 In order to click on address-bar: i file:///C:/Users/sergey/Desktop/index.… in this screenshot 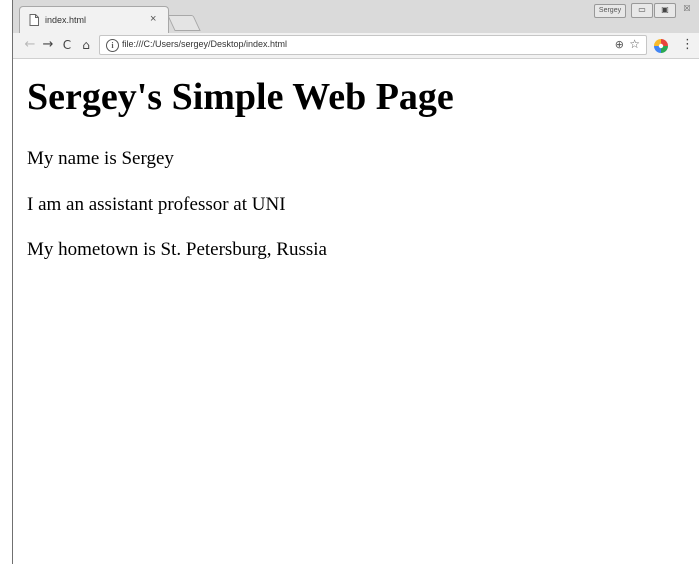, I will do `click(373, 45)`.